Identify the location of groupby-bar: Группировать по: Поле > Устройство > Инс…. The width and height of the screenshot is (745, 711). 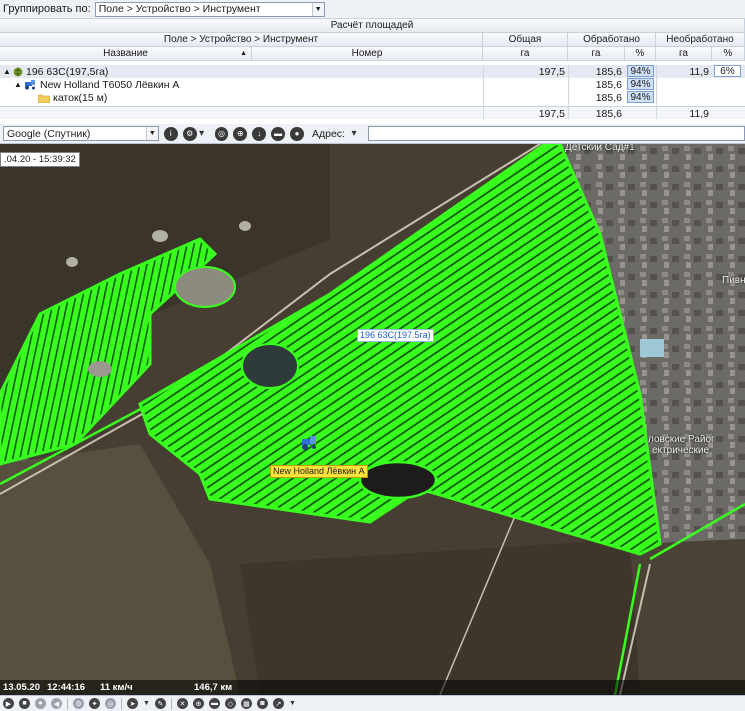
(372, 9).